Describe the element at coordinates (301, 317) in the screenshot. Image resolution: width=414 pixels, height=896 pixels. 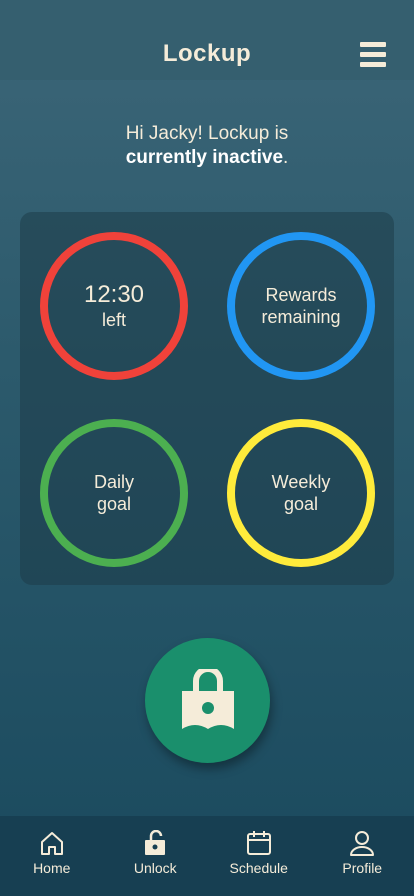
I see `rewards-label-line2: remaining` at that location.